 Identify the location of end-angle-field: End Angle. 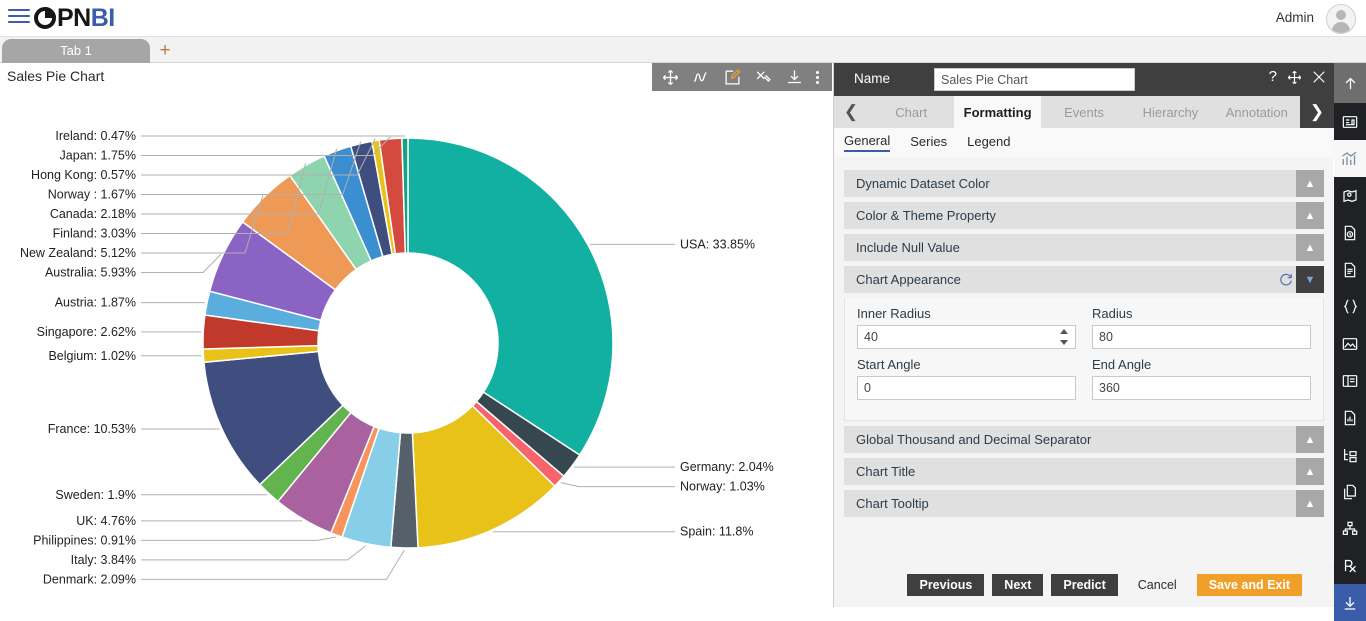
(1201, 378).